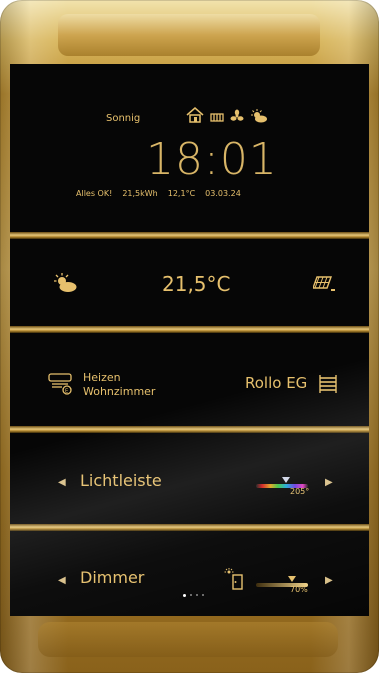 This screenshot has width=379, height=673. Describe the element at coordinates (112, 577) in the screenshot. I see `dimmer-label: Dimmer` at that location.